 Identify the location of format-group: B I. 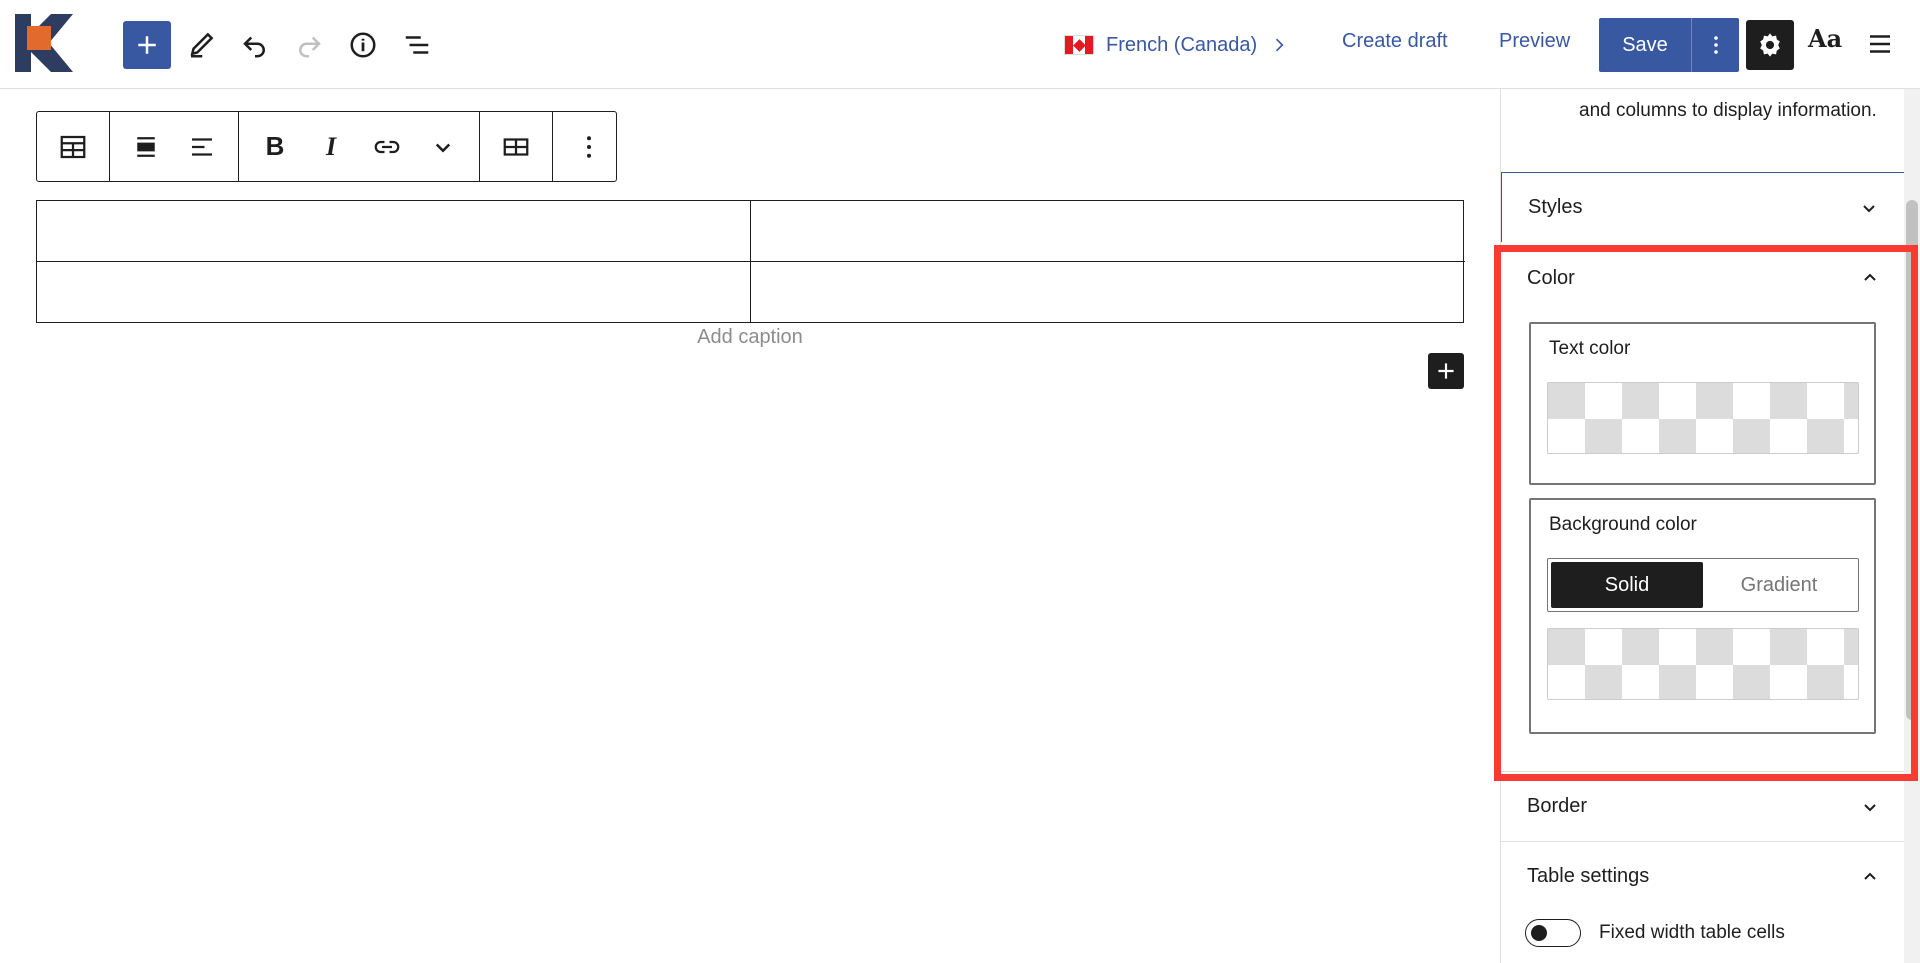
(359, 146).